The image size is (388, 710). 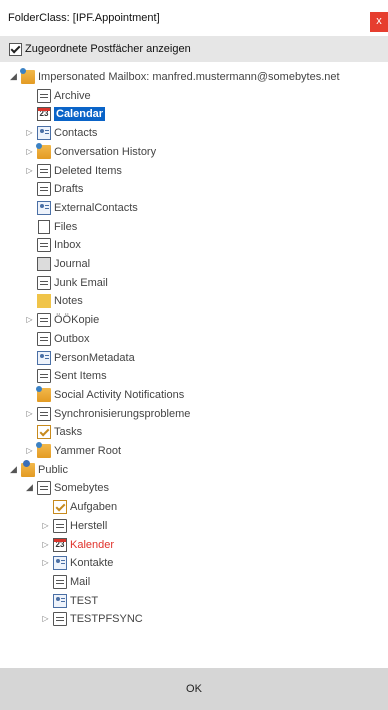 I want to click on tree-item-label: Conversation History, so click(x=105, y=151).